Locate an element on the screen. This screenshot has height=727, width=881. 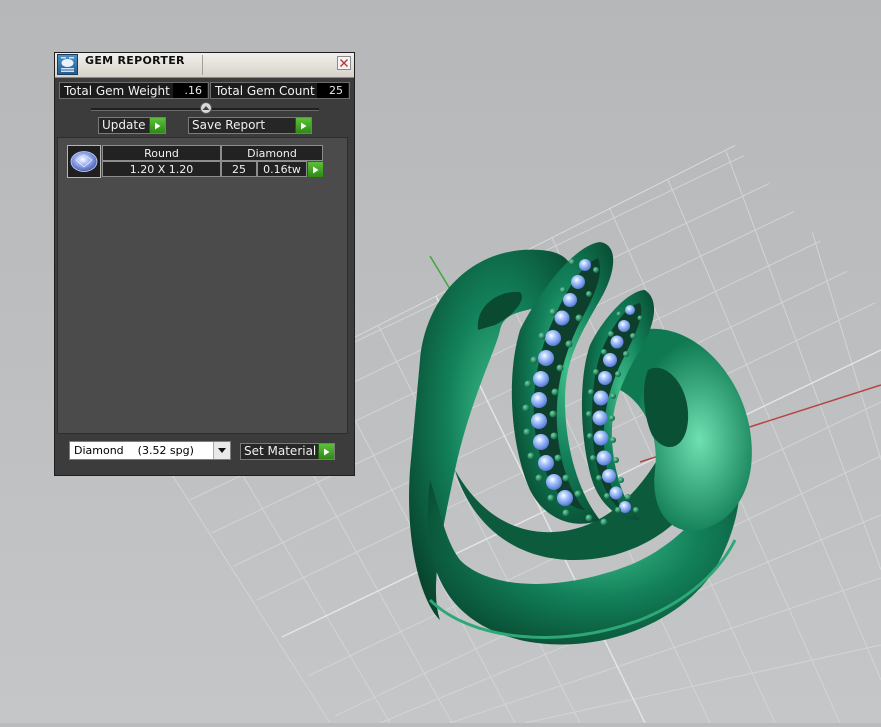
chevron-up-icon is located at coordinates (206, 108).